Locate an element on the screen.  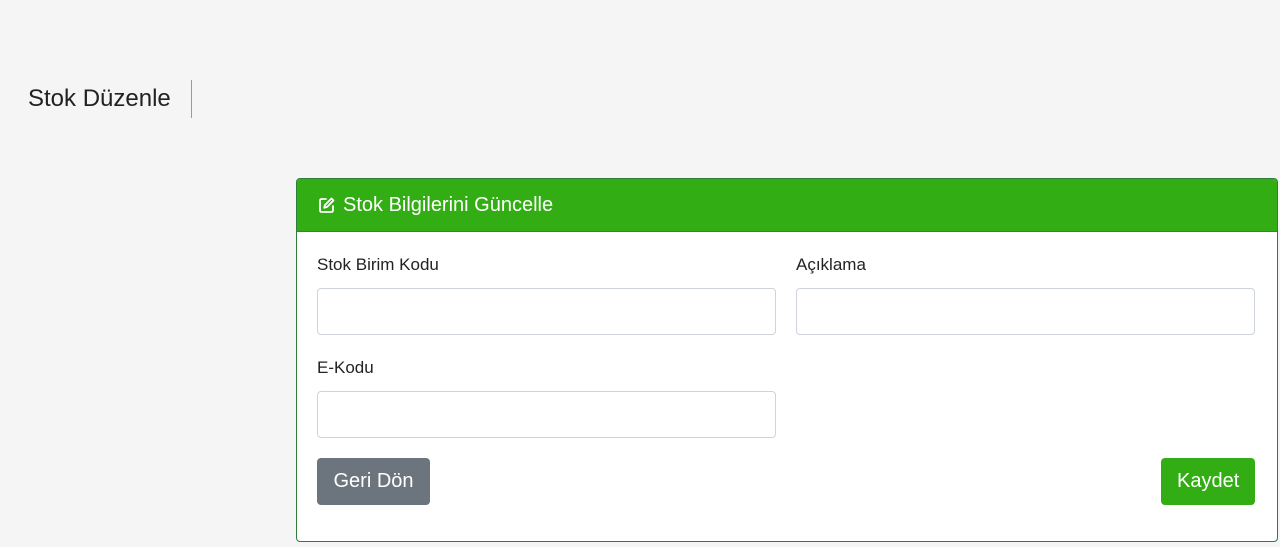
e-code-label: E-Kodu is located at coordinates (345, 367).